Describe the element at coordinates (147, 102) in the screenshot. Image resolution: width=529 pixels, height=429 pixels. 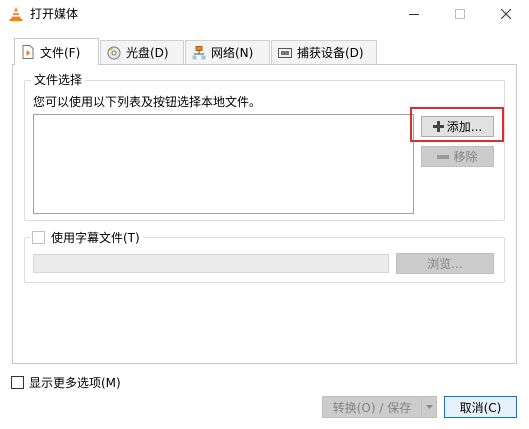
I see `file-selection-description: 您可以使用以下列表及按钮选择本地文件。` at that location.